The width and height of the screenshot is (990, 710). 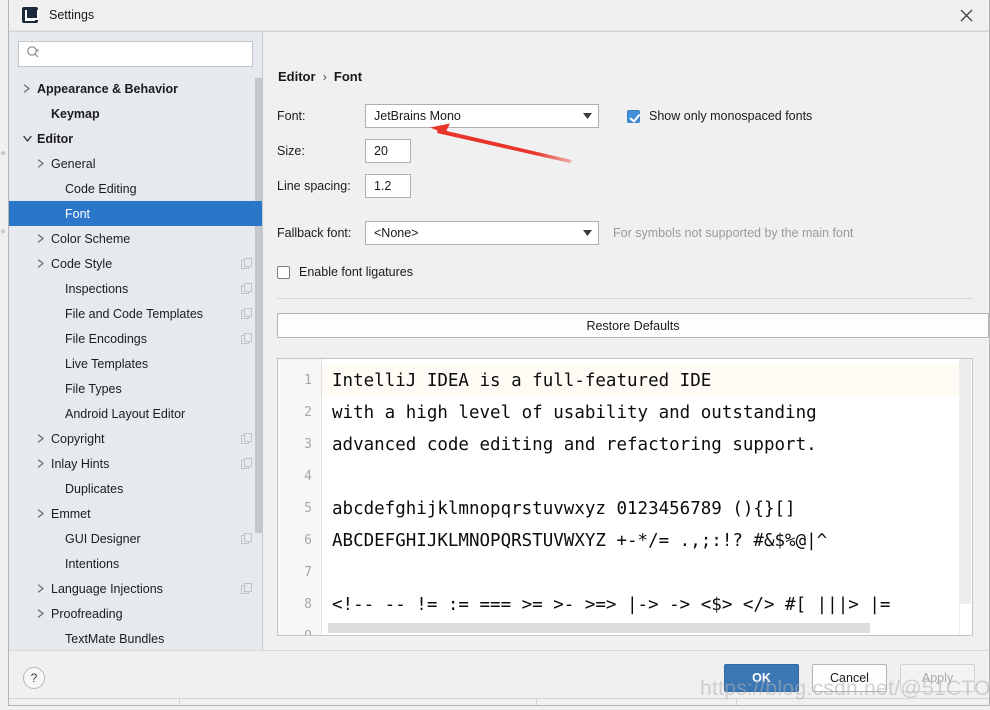 What do you see at coordinates (719, 116) in the screenshot?
I see `show-monospaced-row: Show only monospaced fonts` at bounding box center [719, 116].